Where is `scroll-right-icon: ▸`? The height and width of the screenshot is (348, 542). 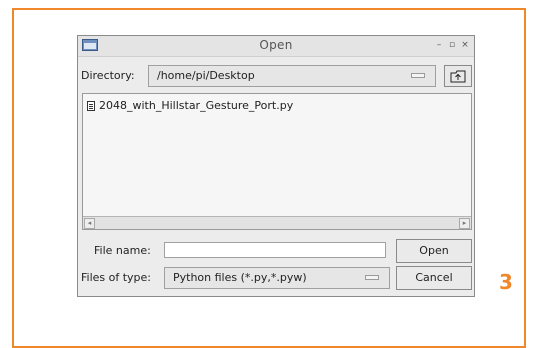
scroll-right-icon: ▸ is located at coordinates (464, 223).